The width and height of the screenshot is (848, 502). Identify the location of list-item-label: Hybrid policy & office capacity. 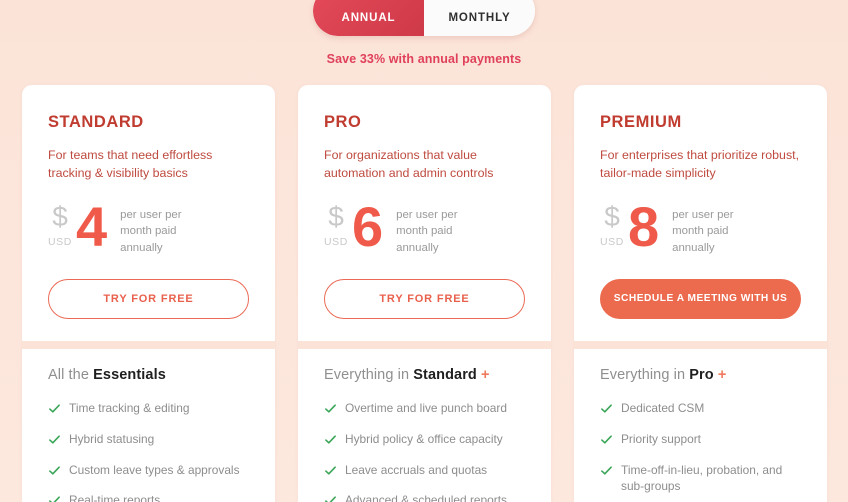
(424, 438).